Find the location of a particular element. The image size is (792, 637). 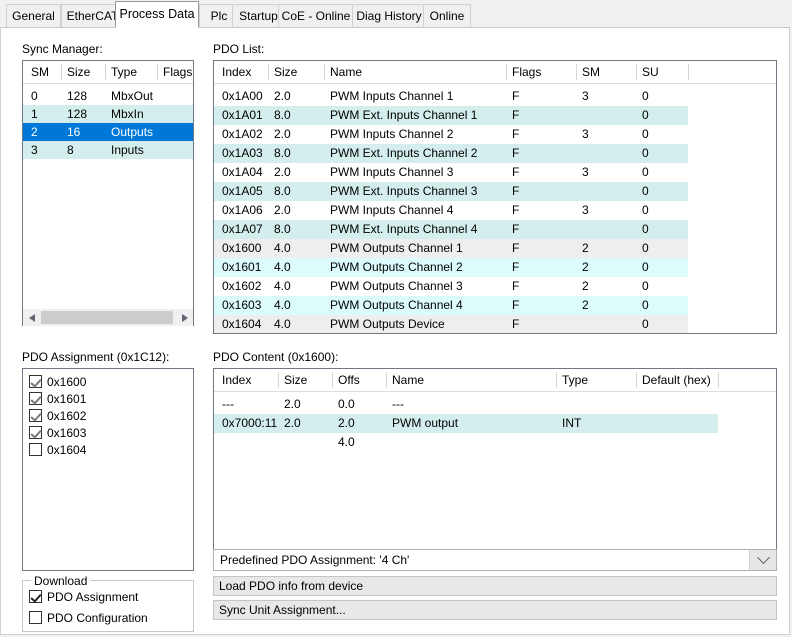

table-row: 4.0 is located at coordinates (466, 442).